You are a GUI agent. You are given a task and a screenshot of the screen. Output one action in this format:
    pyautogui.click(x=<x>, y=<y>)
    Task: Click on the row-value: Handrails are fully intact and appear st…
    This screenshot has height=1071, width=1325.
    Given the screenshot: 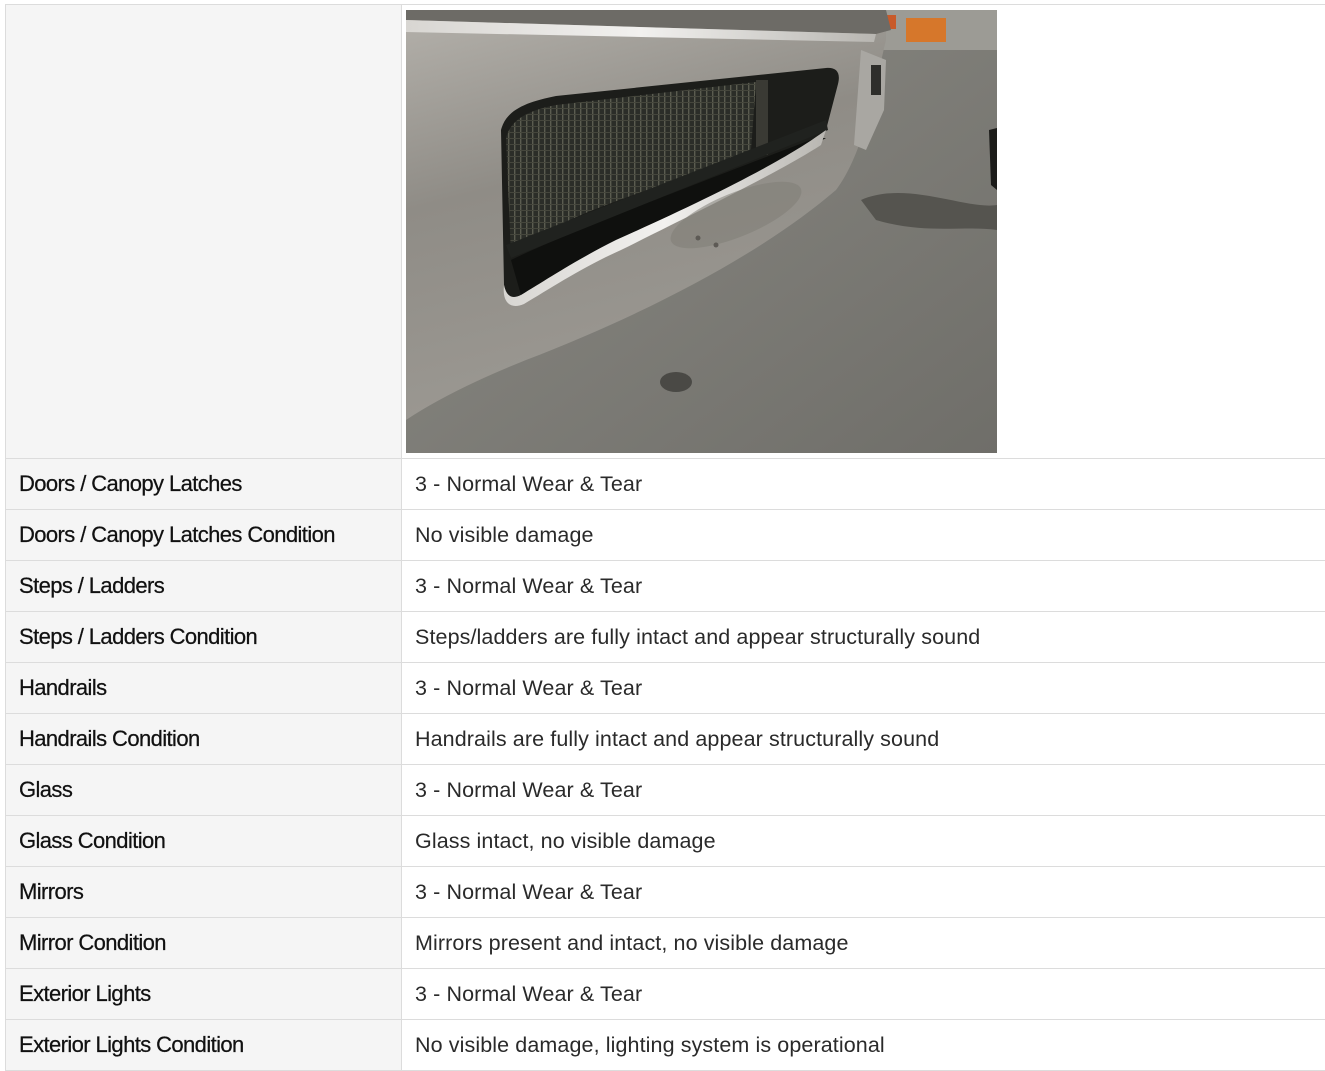 What is the action you would take?
    pyautogui.click(x=863, y=739)
    